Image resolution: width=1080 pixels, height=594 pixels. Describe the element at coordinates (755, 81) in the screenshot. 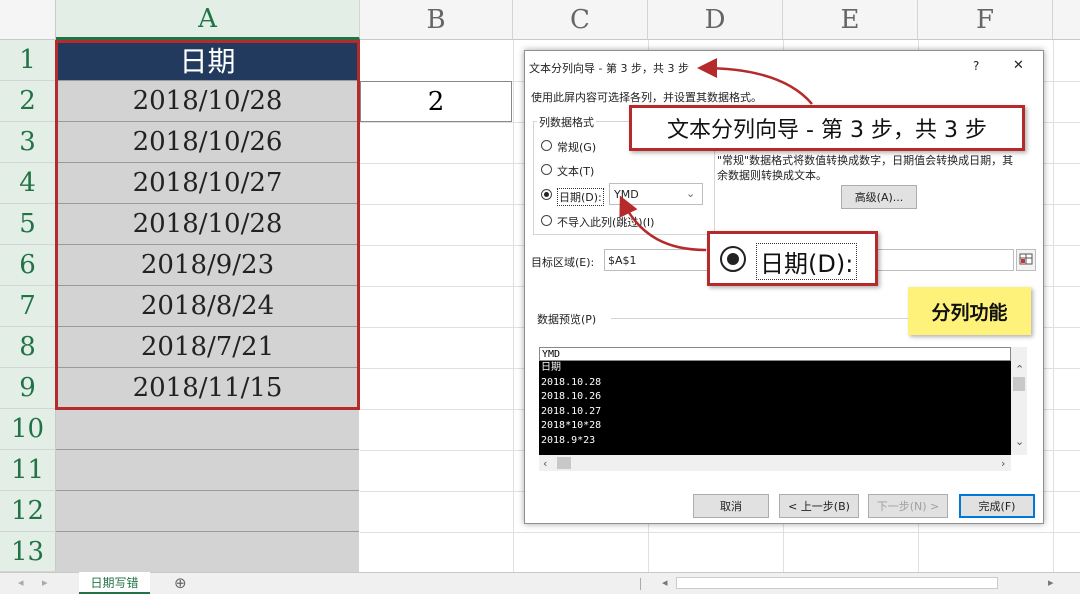

I see `arrow-to-title` at that location.